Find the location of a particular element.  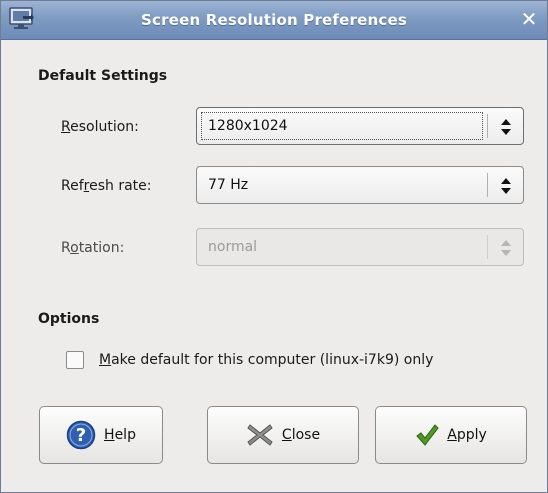

rotation-label: Rotation: is located at coordinates (93, 248).